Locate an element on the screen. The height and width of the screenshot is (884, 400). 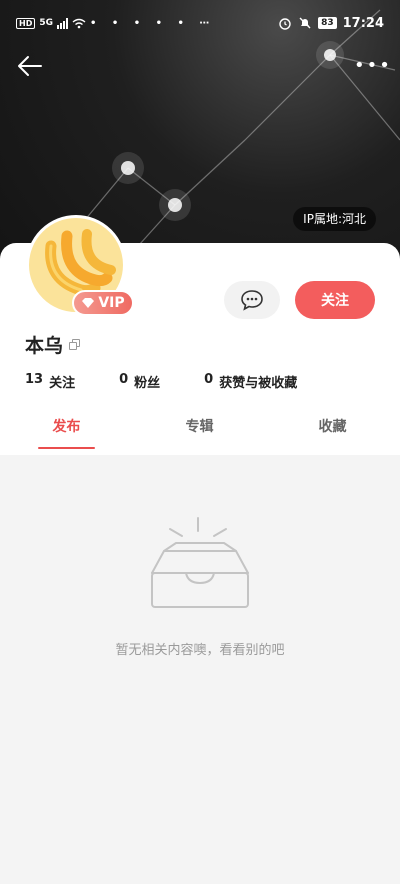
chat-bubble-icon is located at coordinates (252, 300).